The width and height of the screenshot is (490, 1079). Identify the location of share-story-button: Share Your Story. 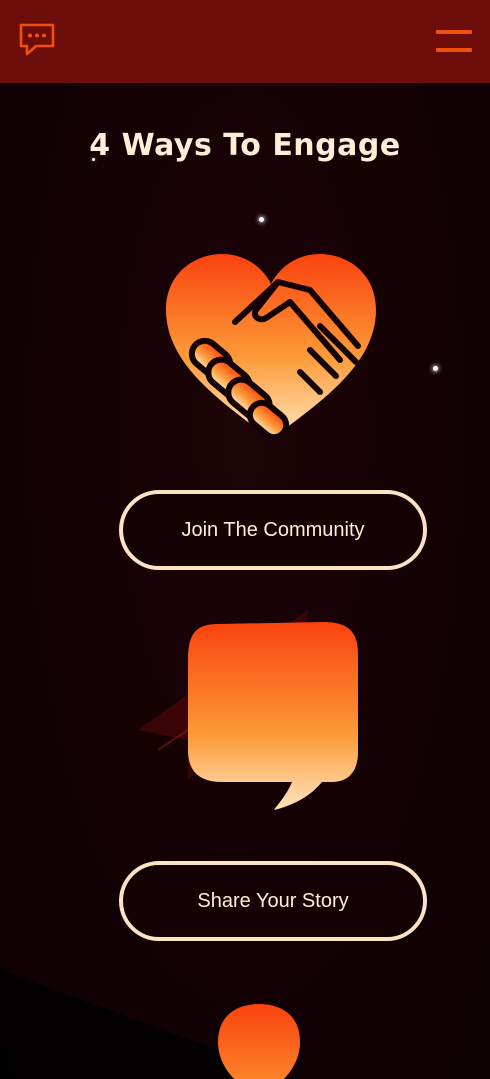
(273, 901).